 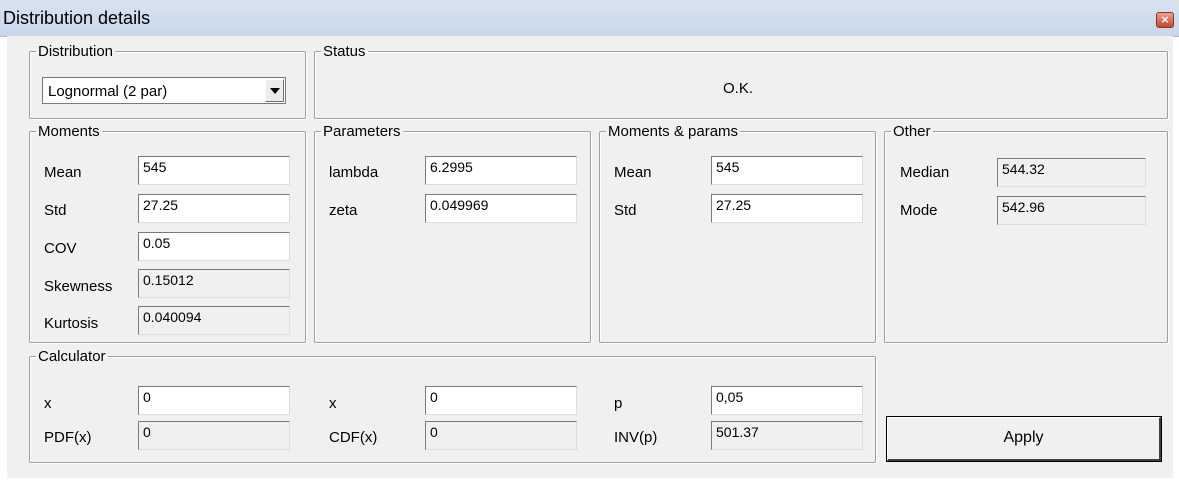 I want to click on distribution-select: Lognormal (2 par), so click(x=164, y=90).